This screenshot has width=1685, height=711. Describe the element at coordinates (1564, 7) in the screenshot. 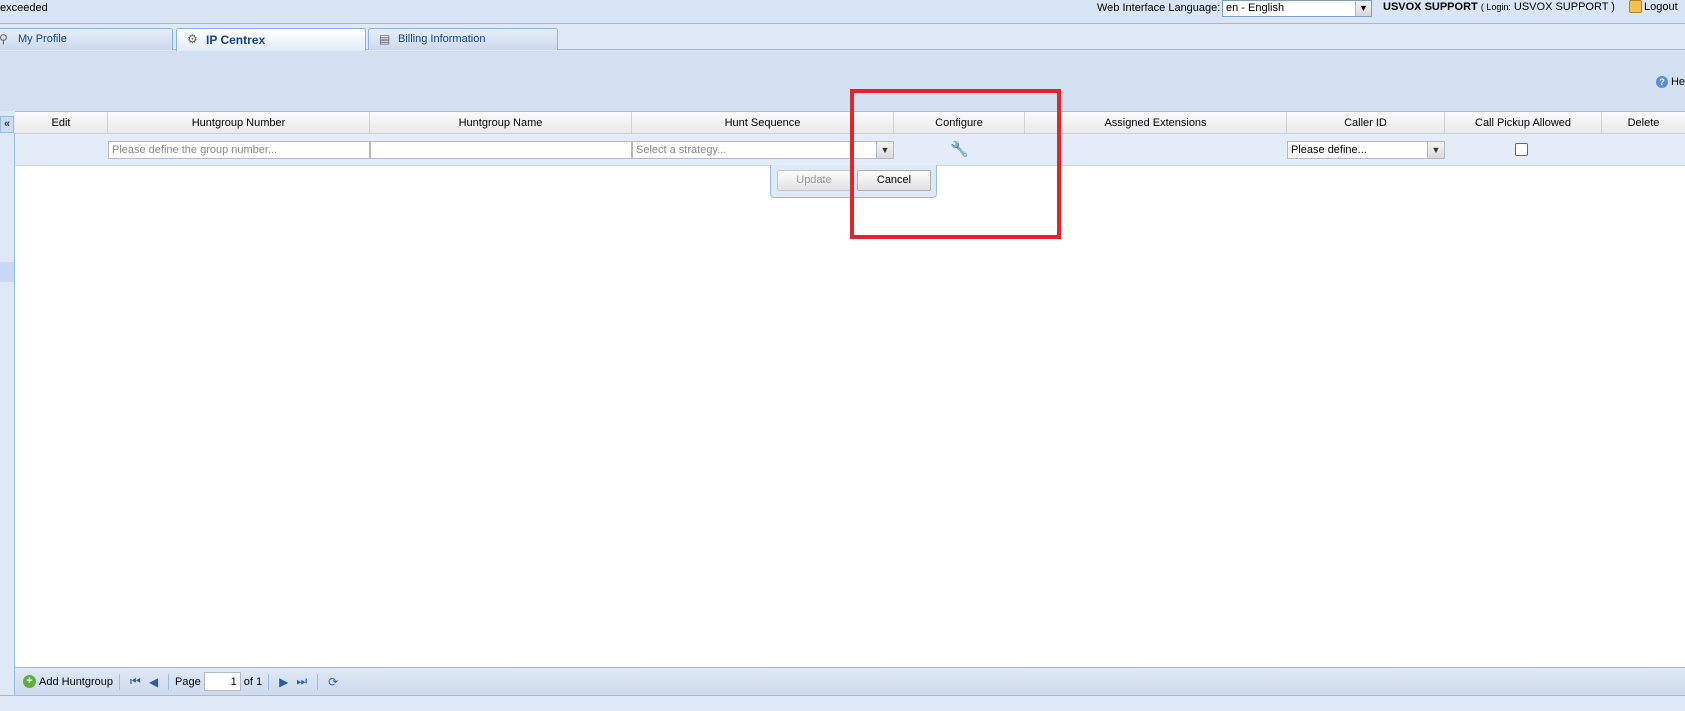

I see `login-name: USVOX SUPPORT )` at that location.